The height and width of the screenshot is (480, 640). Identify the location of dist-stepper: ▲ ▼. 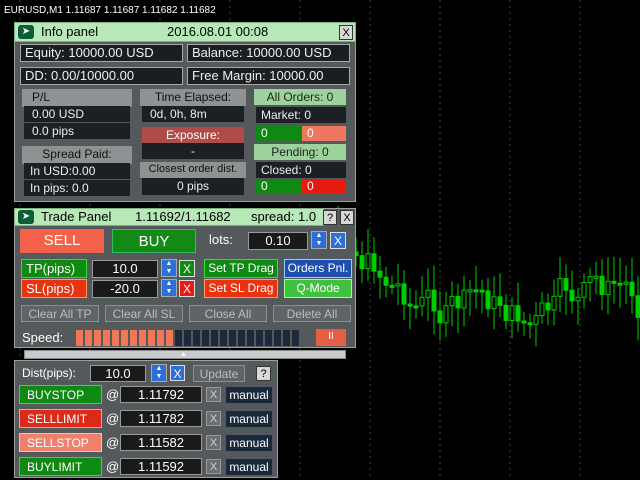
(159, 373).